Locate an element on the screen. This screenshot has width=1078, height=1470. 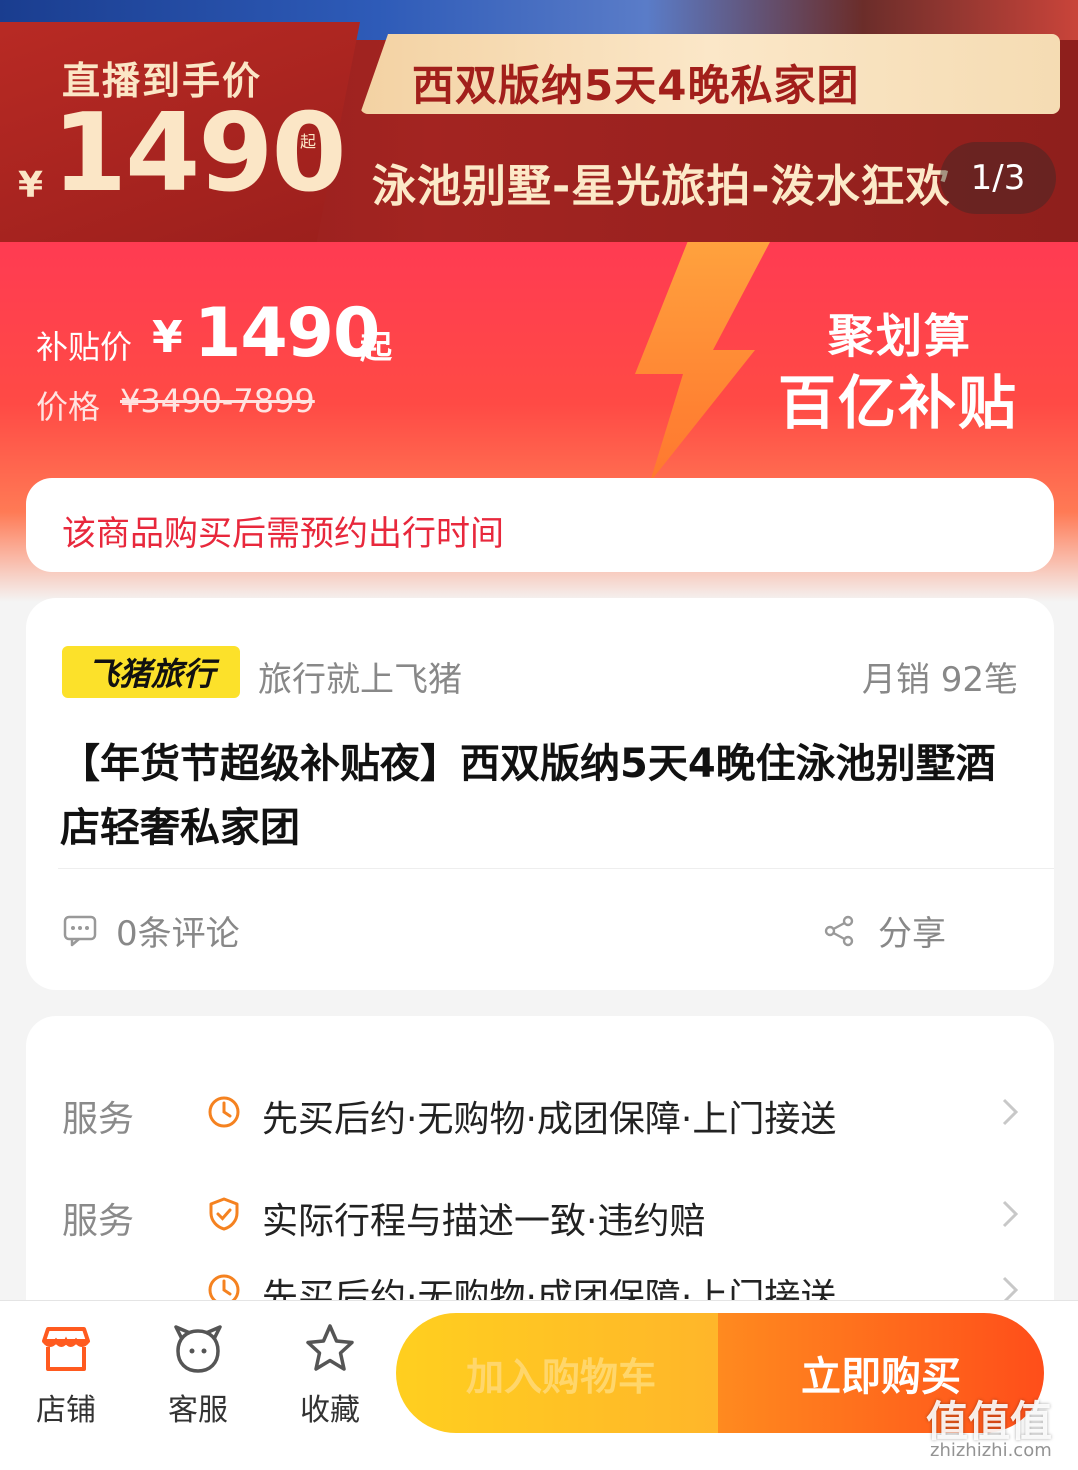
hero-subtitle: 泳池别墅-星光旅拍-泼水狂欢 is located at coordinates (661, 186).